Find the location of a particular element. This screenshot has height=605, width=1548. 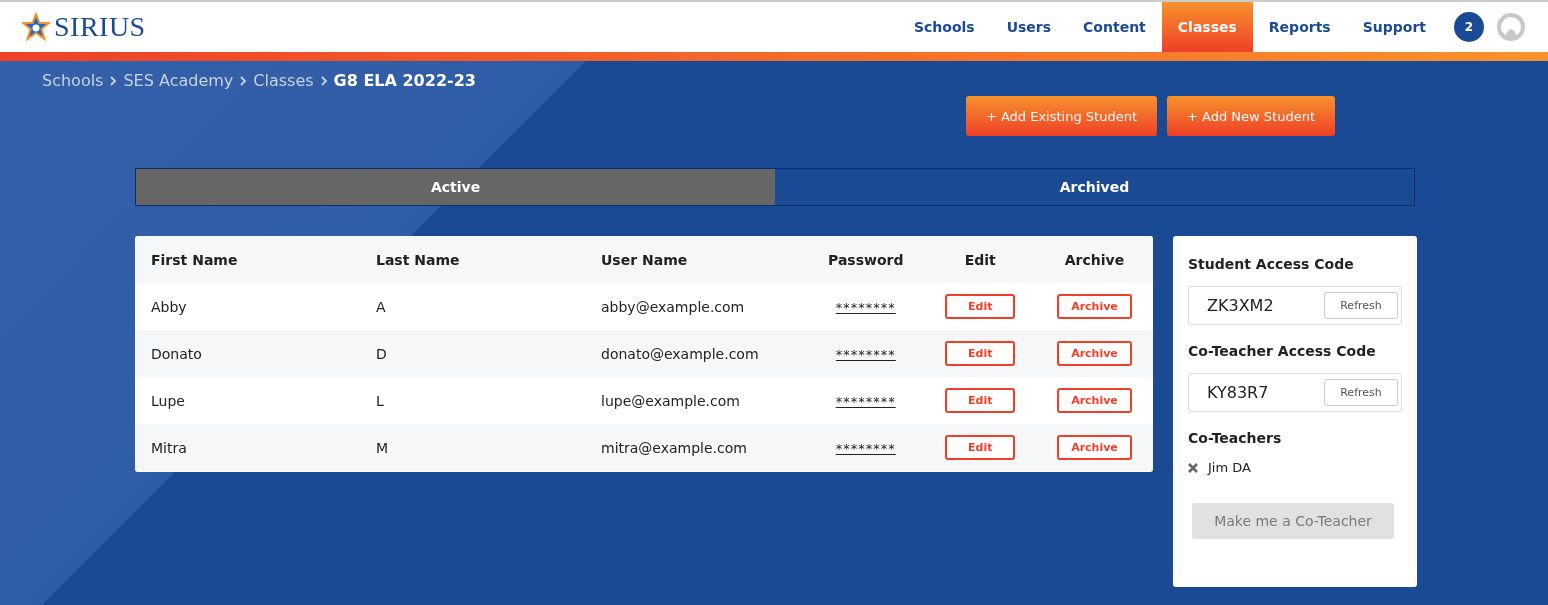

brand-name: SIRIUS is located at coordinates (100, 27).